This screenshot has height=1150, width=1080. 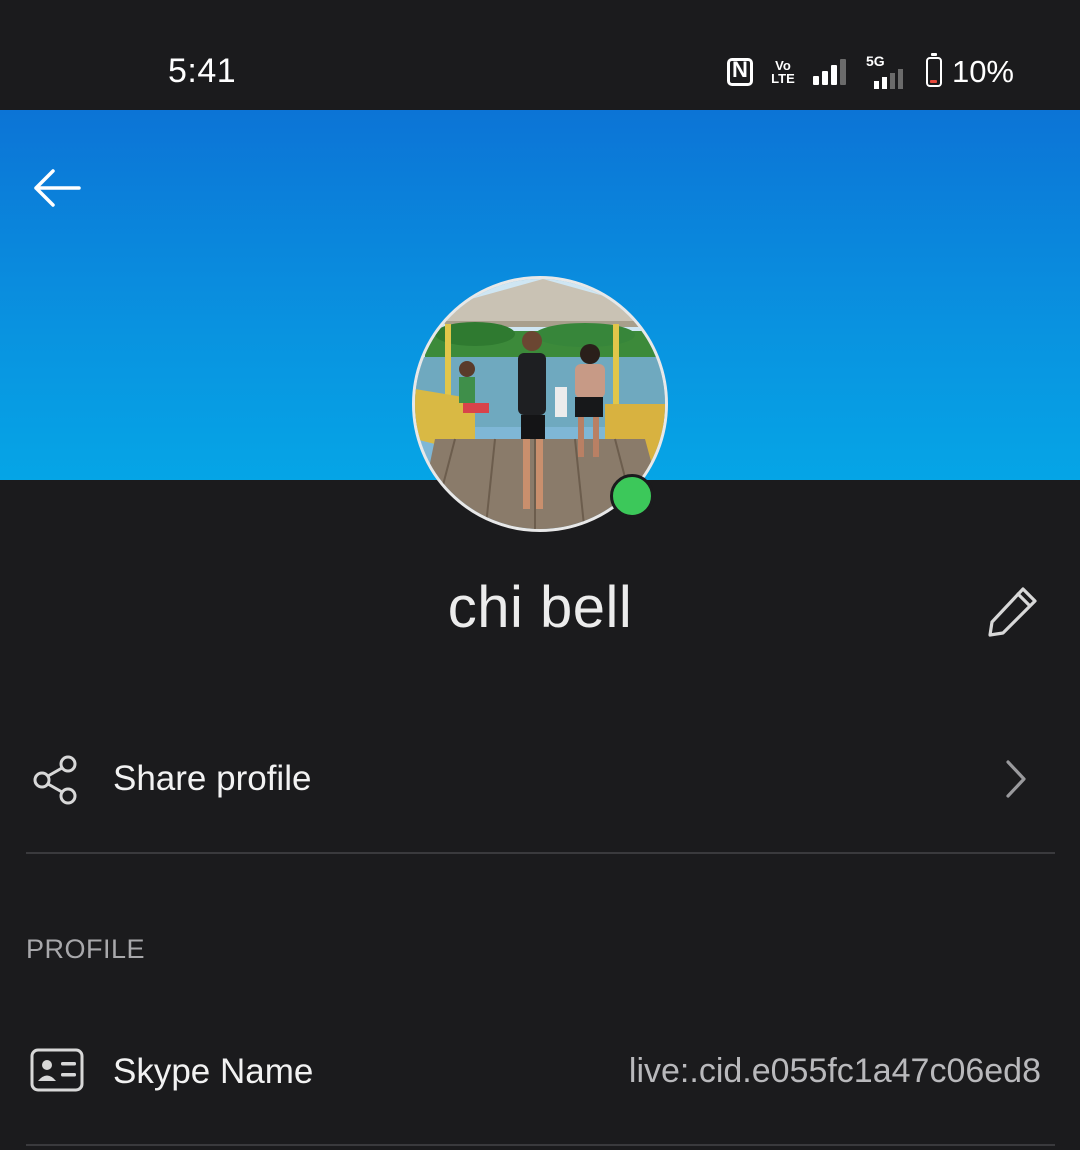 What do you see at coordinates (55, 780) in the screenshot?
I see `share-icon` at bounding box center [55, 780].